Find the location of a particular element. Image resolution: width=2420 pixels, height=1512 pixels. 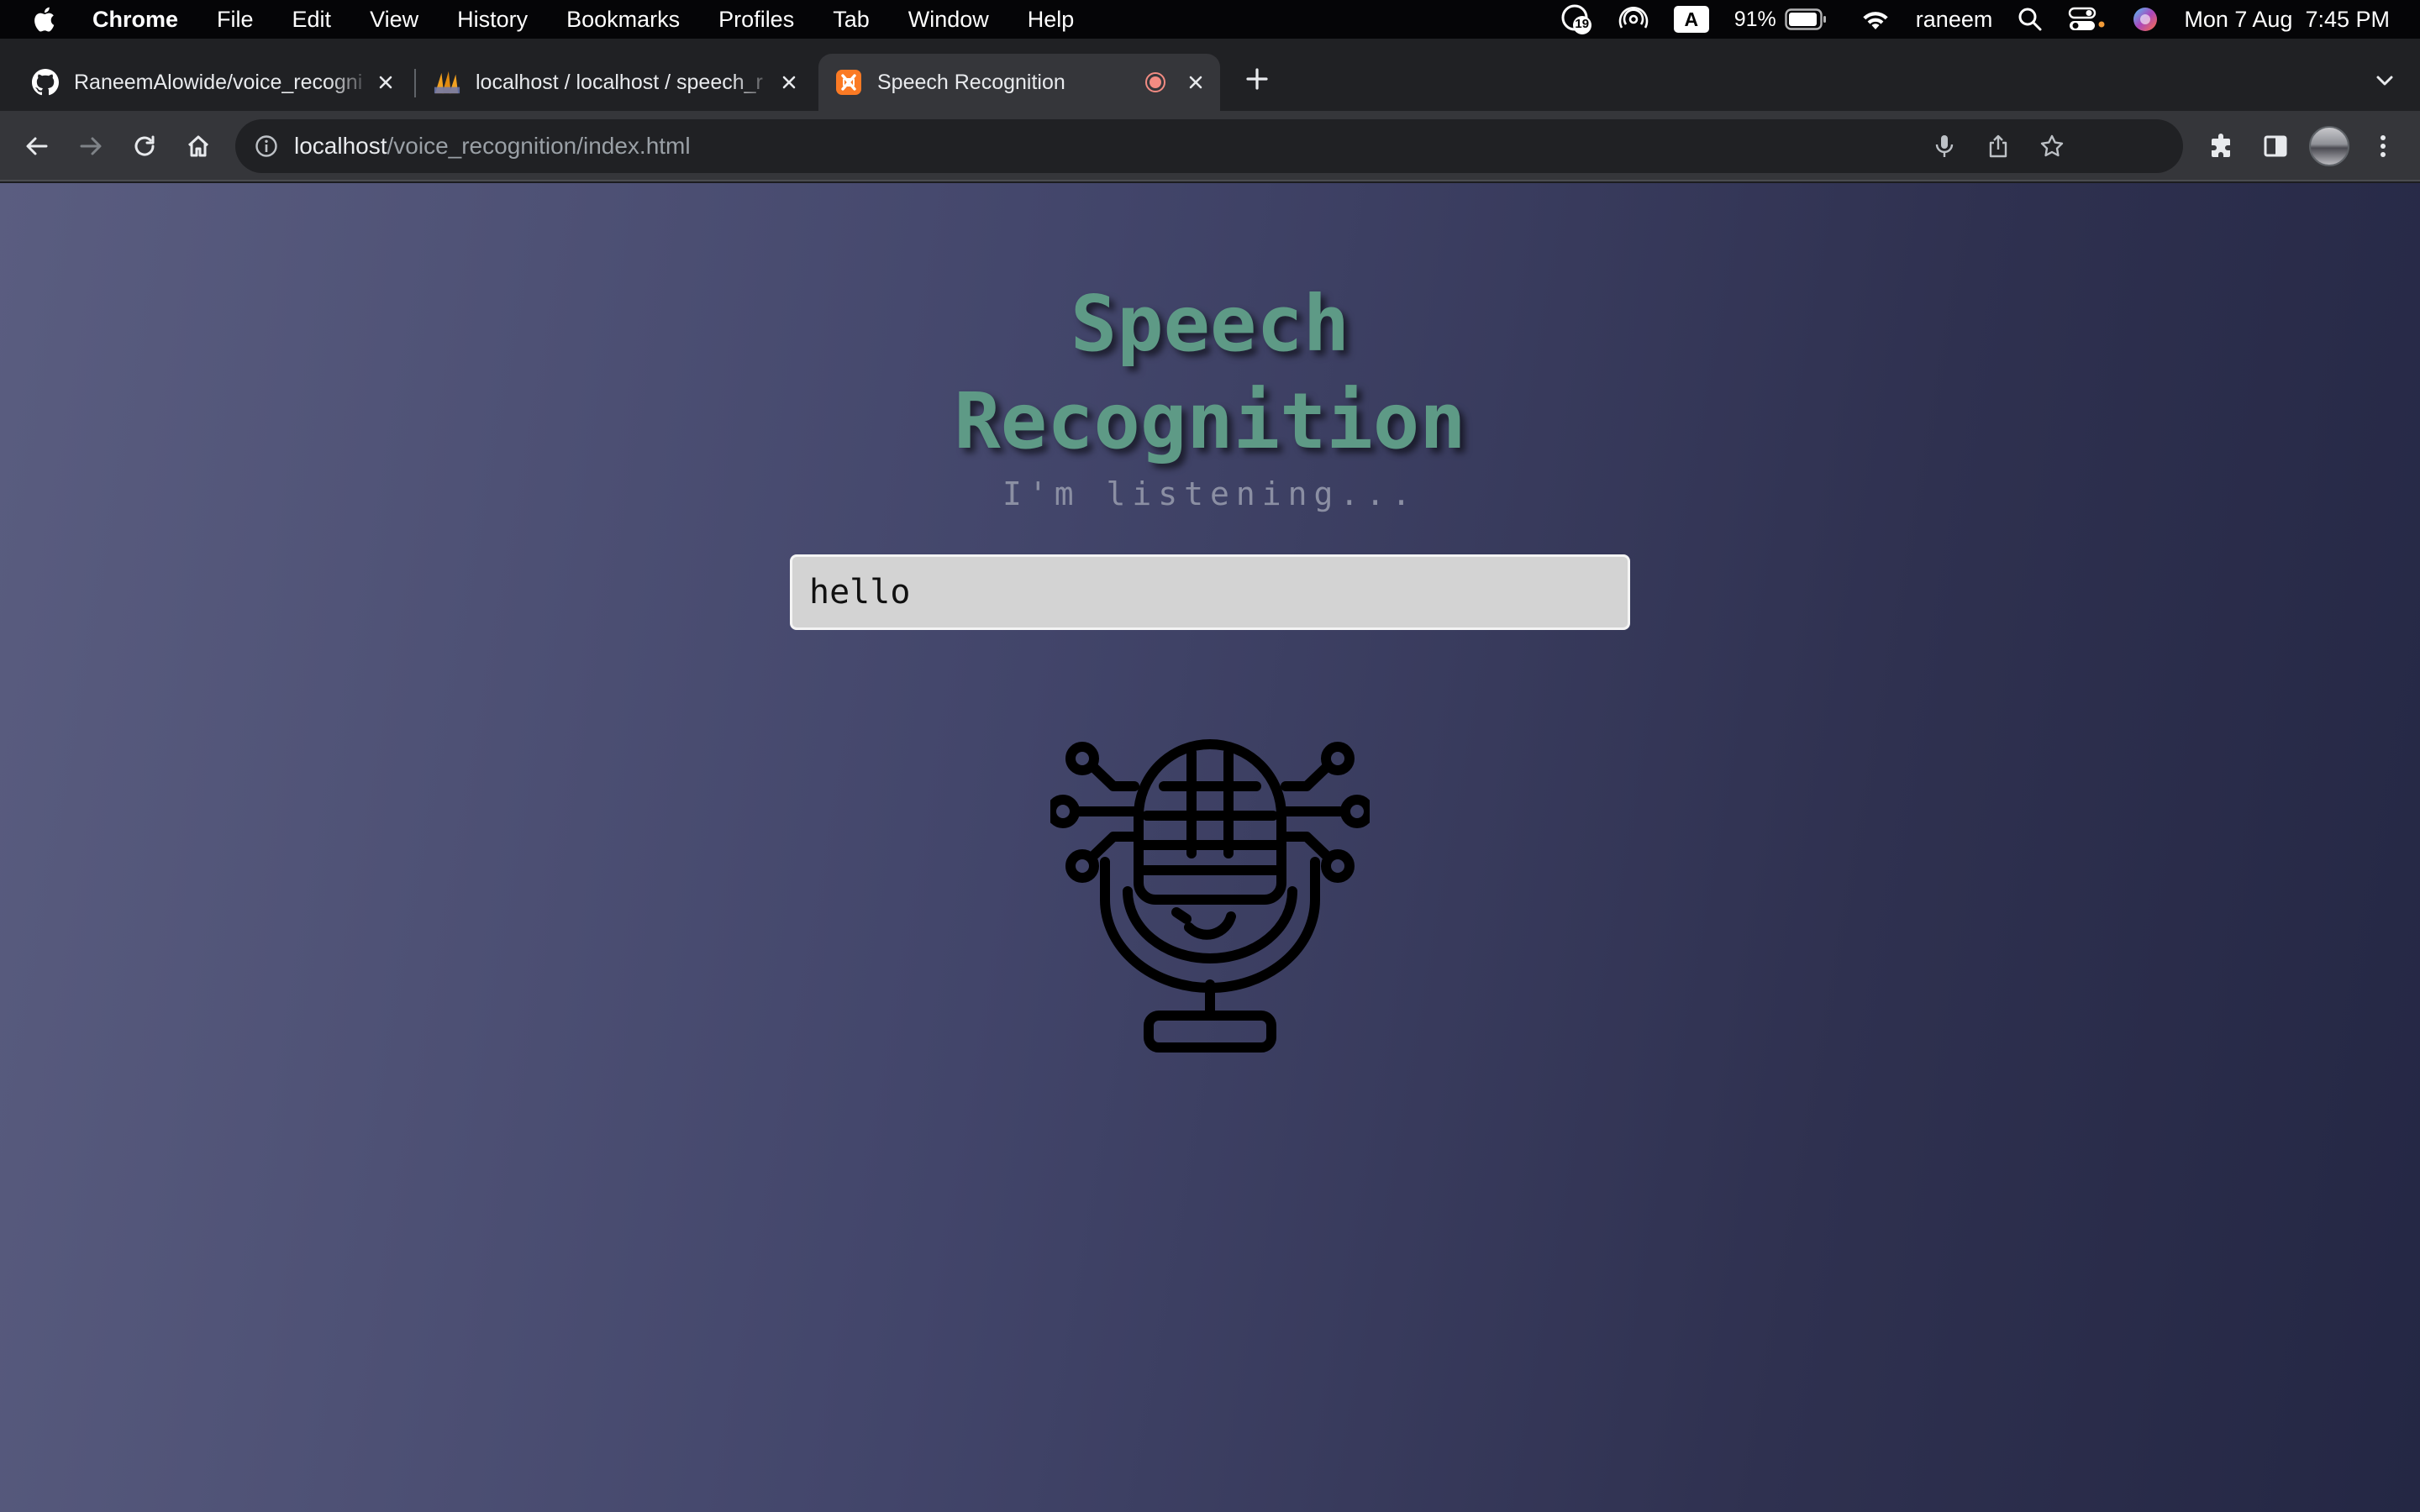

xampp-icon is located at coordinates (848, 82).